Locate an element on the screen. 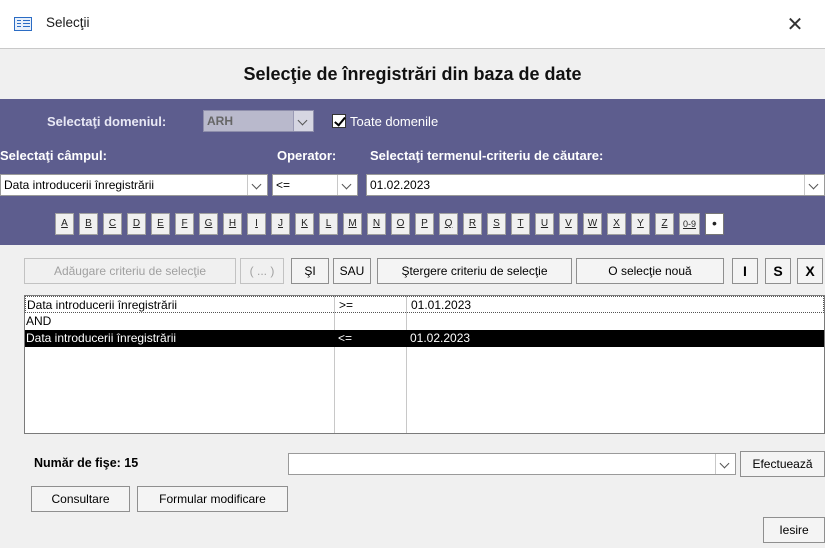 This screenshot has height=548, width=825. criteria-value: 01.02.2023 is located at coordinates (440, 338).